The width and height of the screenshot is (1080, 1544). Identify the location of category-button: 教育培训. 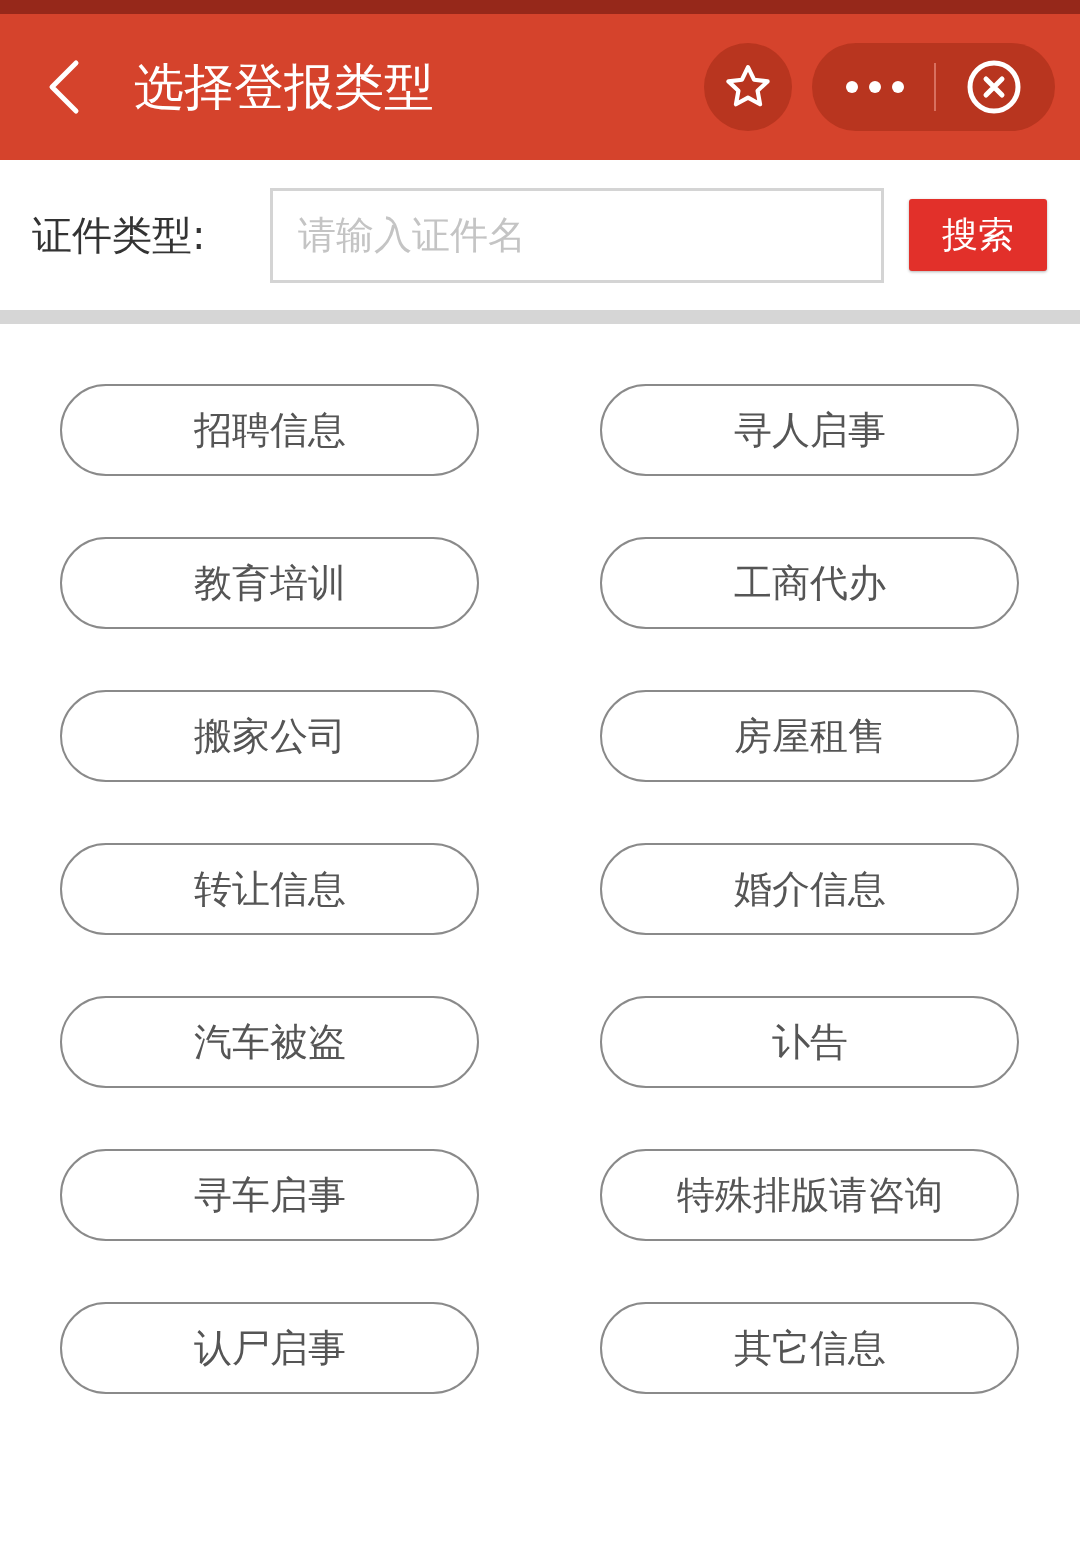
(269, 583).